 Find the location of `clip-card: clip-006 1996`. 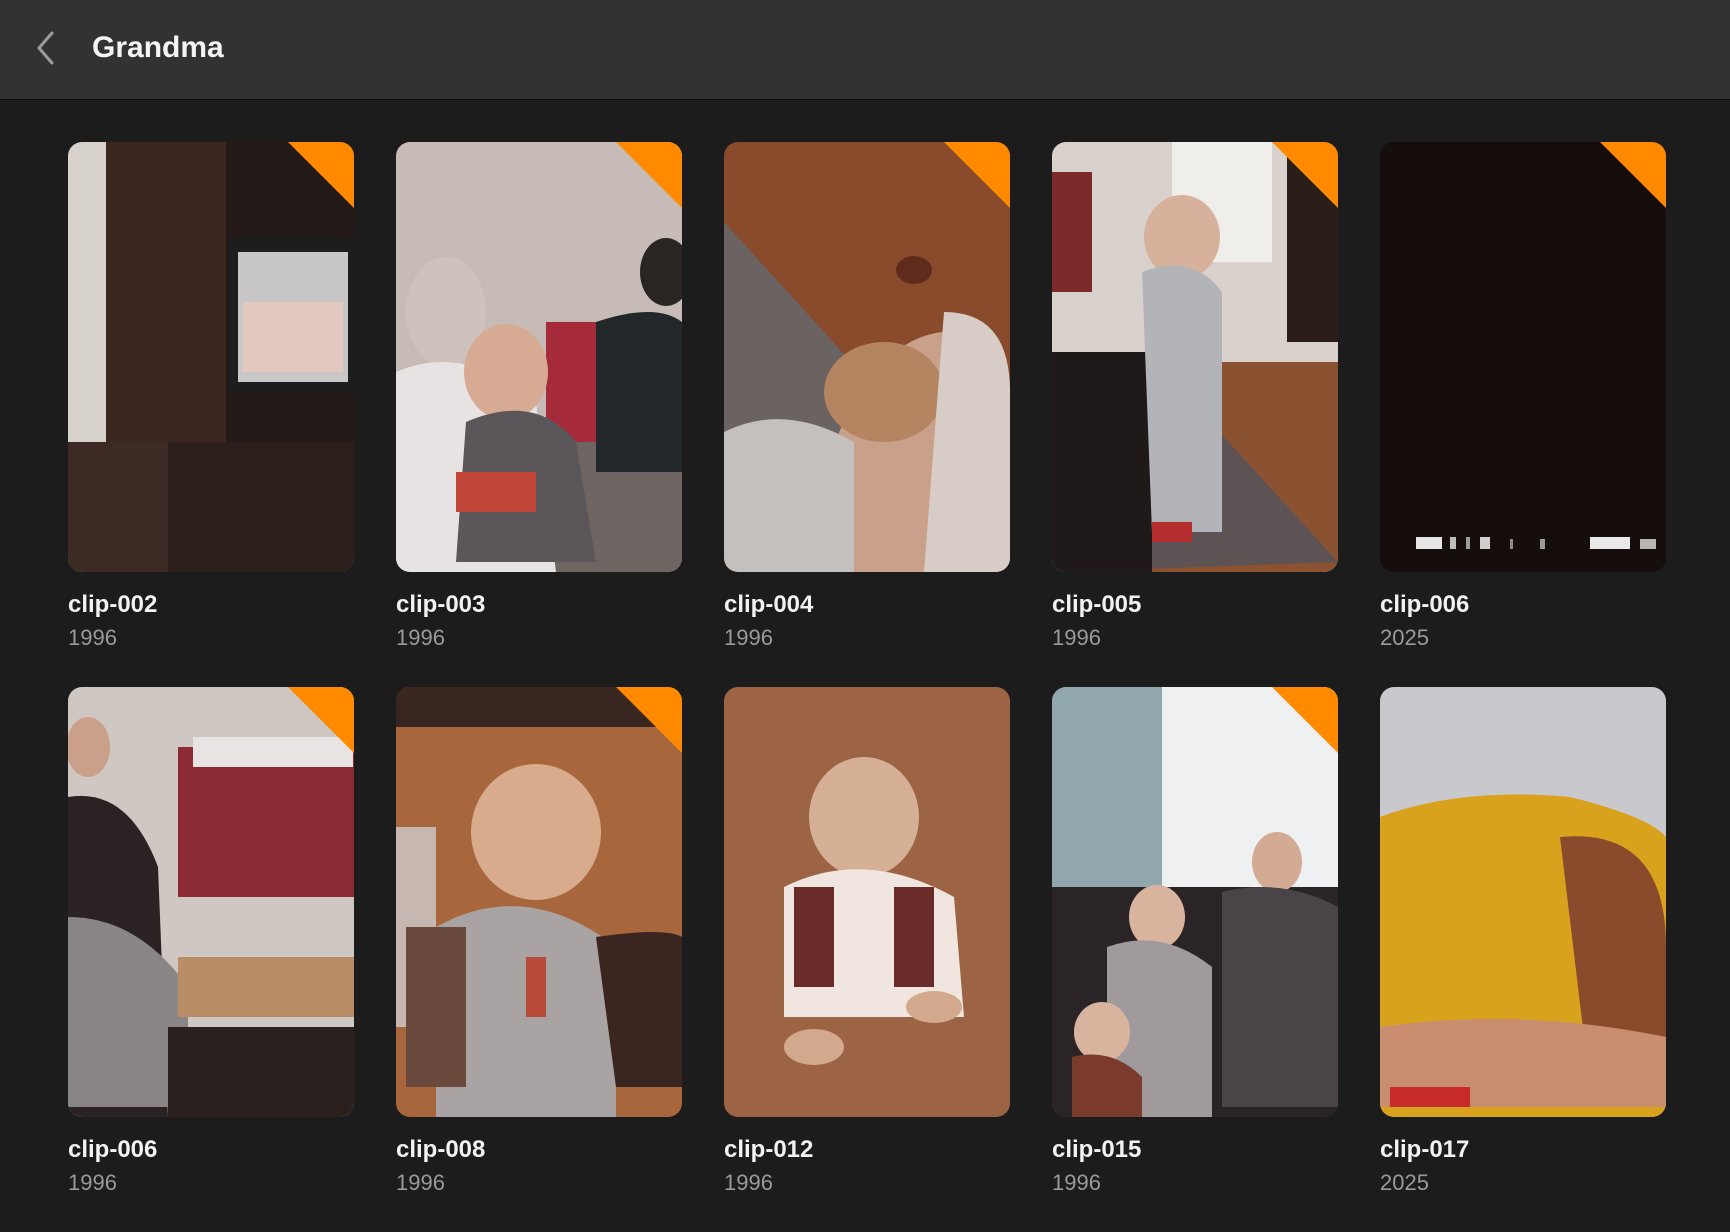

clip-card: clip-006 1996 is located at coordinates (211, 959).